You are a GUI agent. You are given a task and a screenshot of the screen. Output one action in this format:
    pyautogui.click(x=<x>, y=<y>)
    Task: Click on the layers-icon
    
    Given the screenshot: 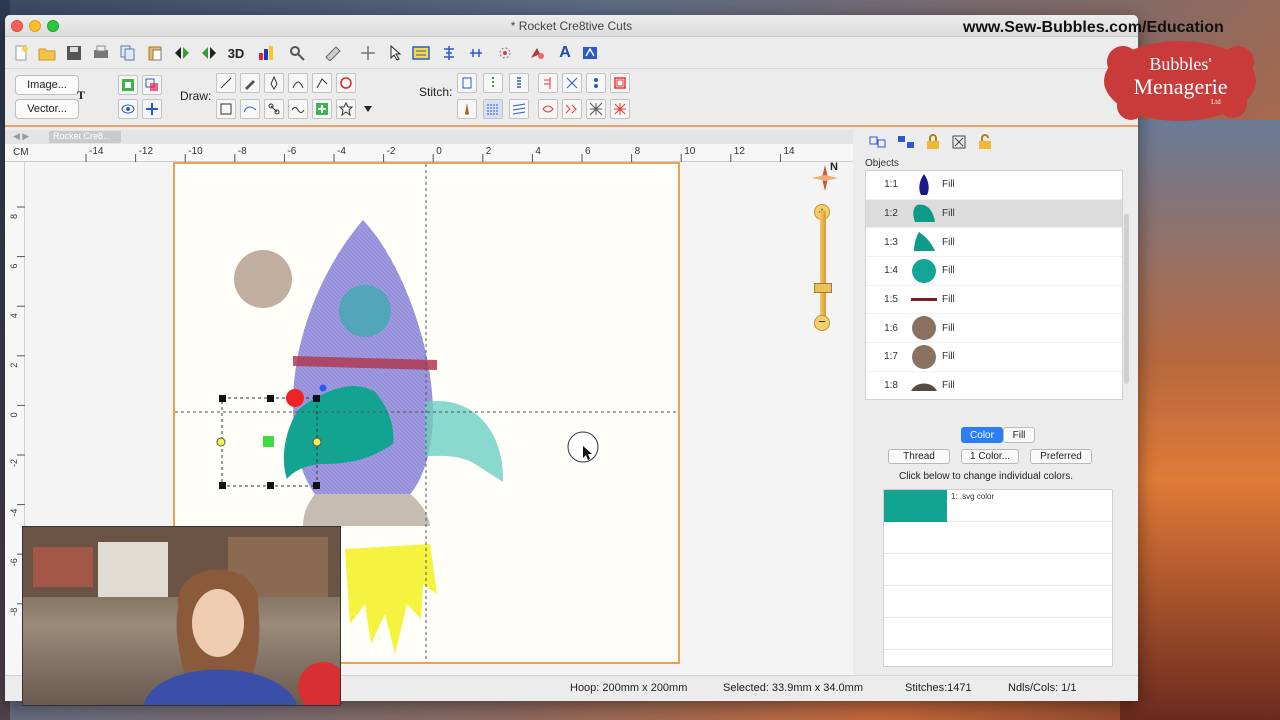 What is the action you would take?
    pyautogui.click(x=152, y=85)
    